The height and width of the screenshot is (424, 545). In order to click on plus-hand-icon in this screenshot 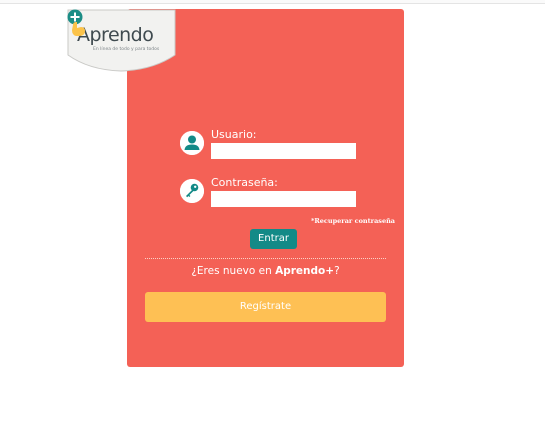, I will do `click(76, 22)`.